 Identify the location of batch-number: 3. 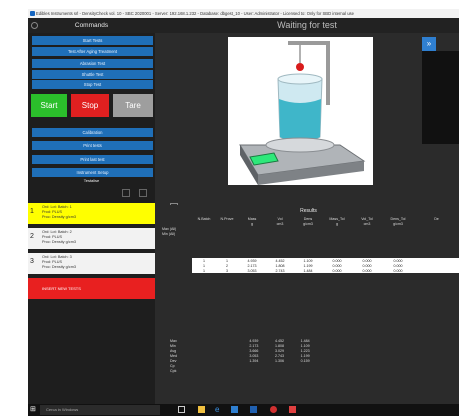
(32, 261).